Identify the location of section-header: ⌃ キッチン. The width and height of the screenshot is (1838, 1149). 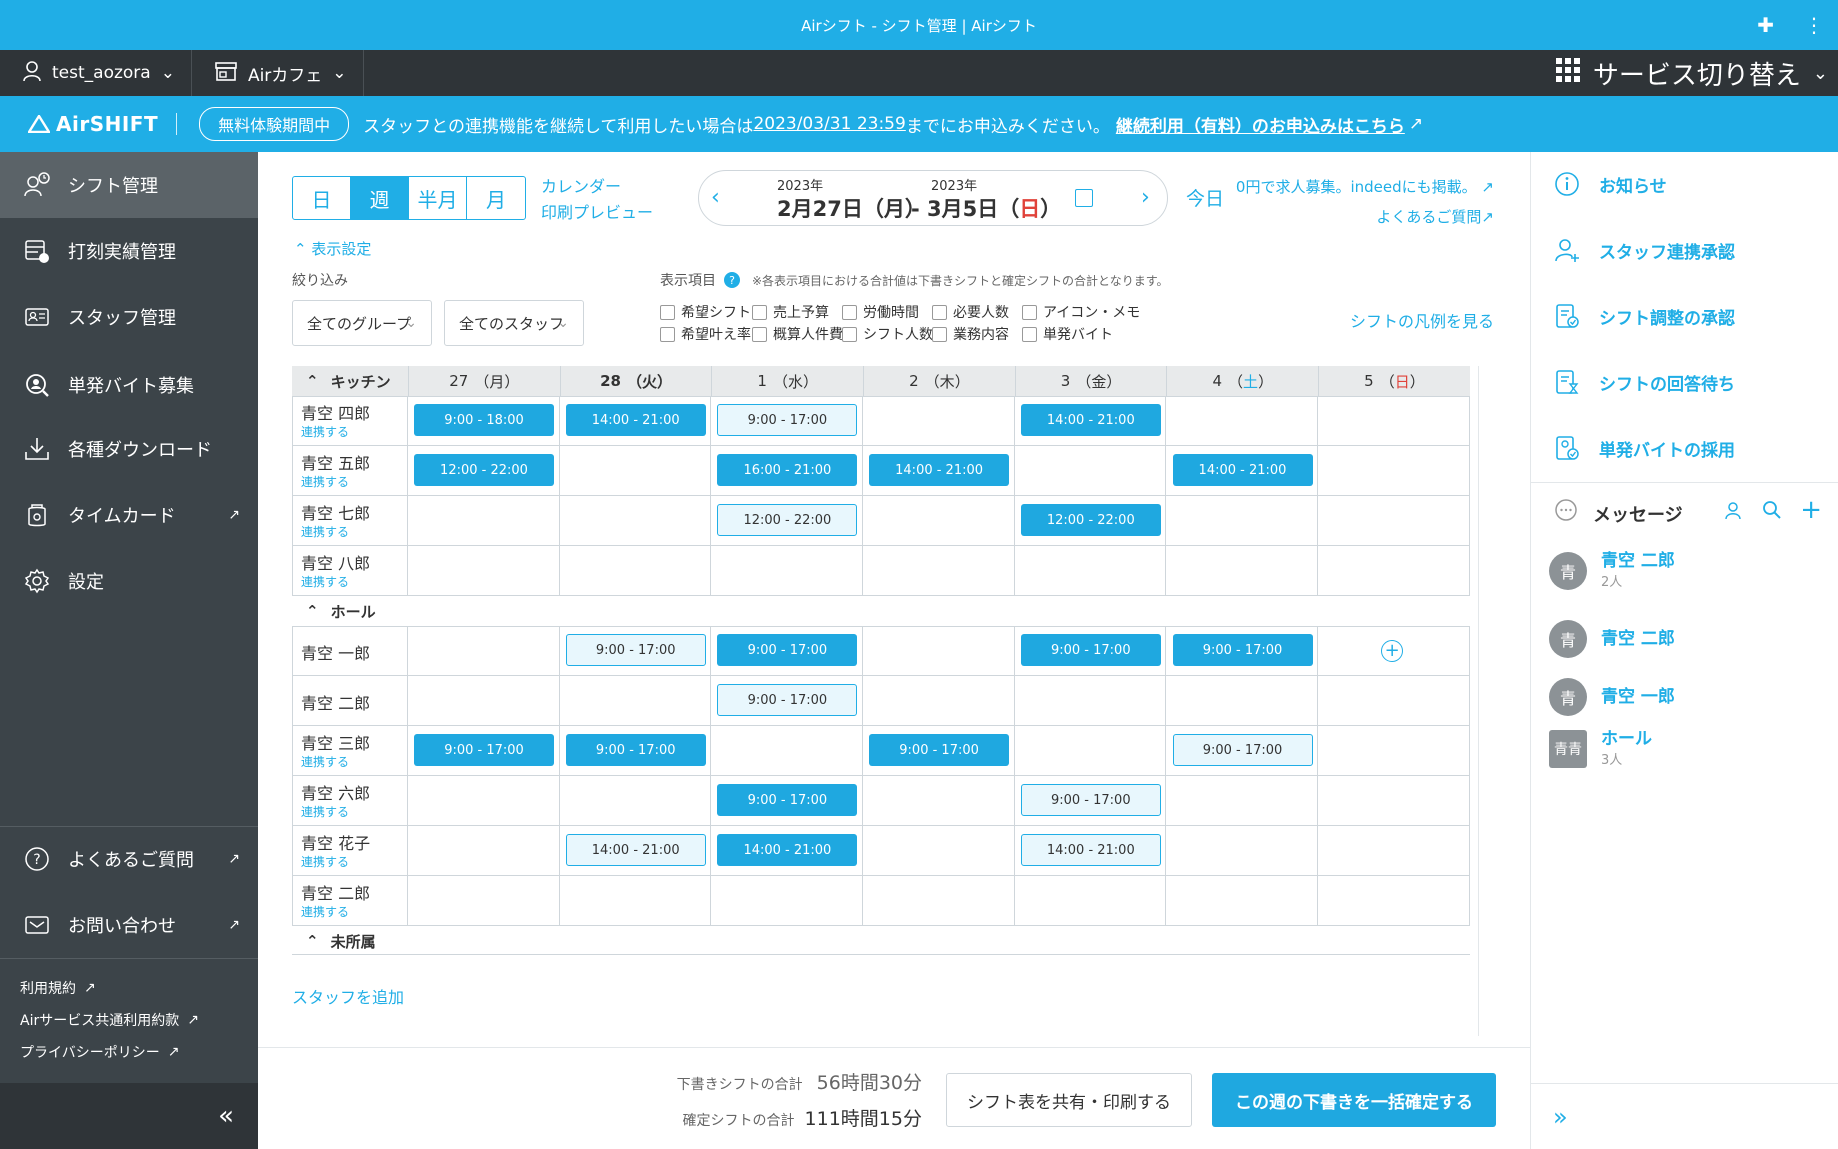
(350, 381).